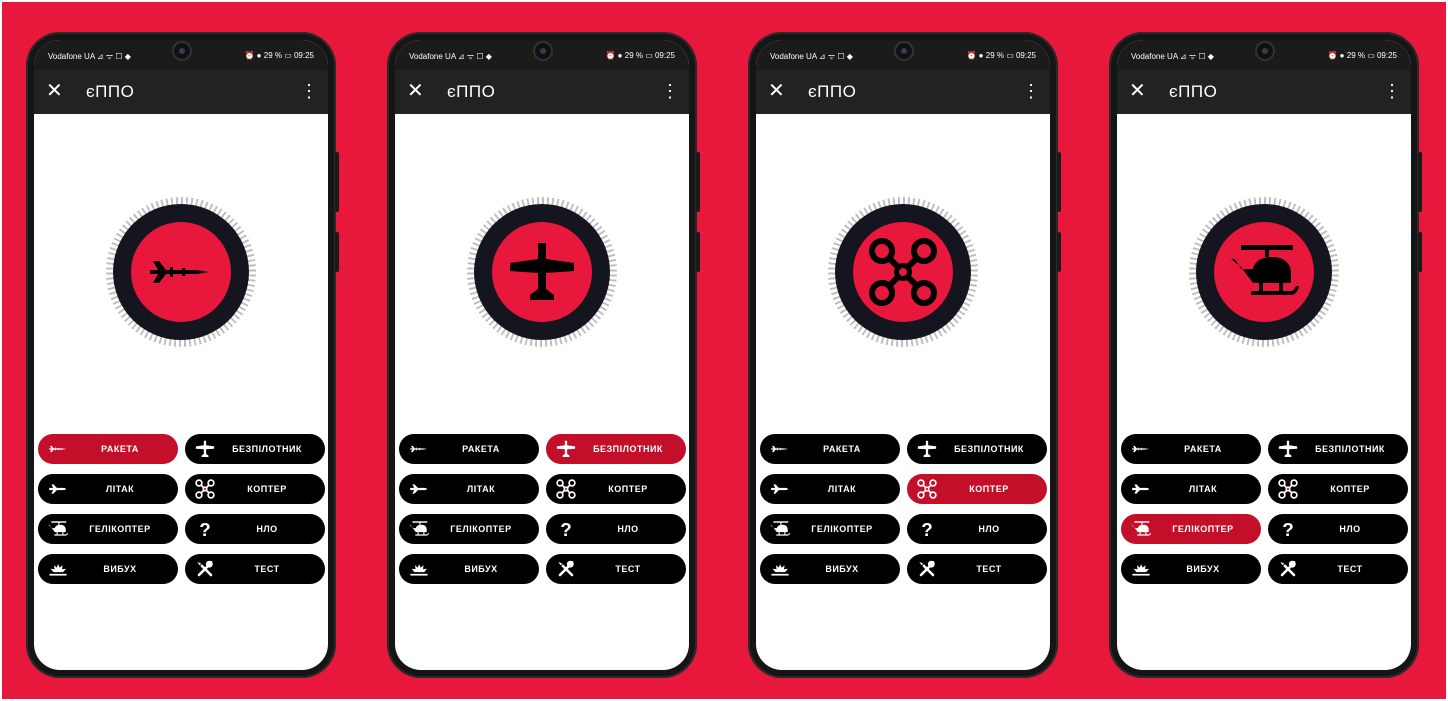 Image resolution: width=1448 pixels, height=701 pixels. I want to click on missile-icon, so click(181, 272).